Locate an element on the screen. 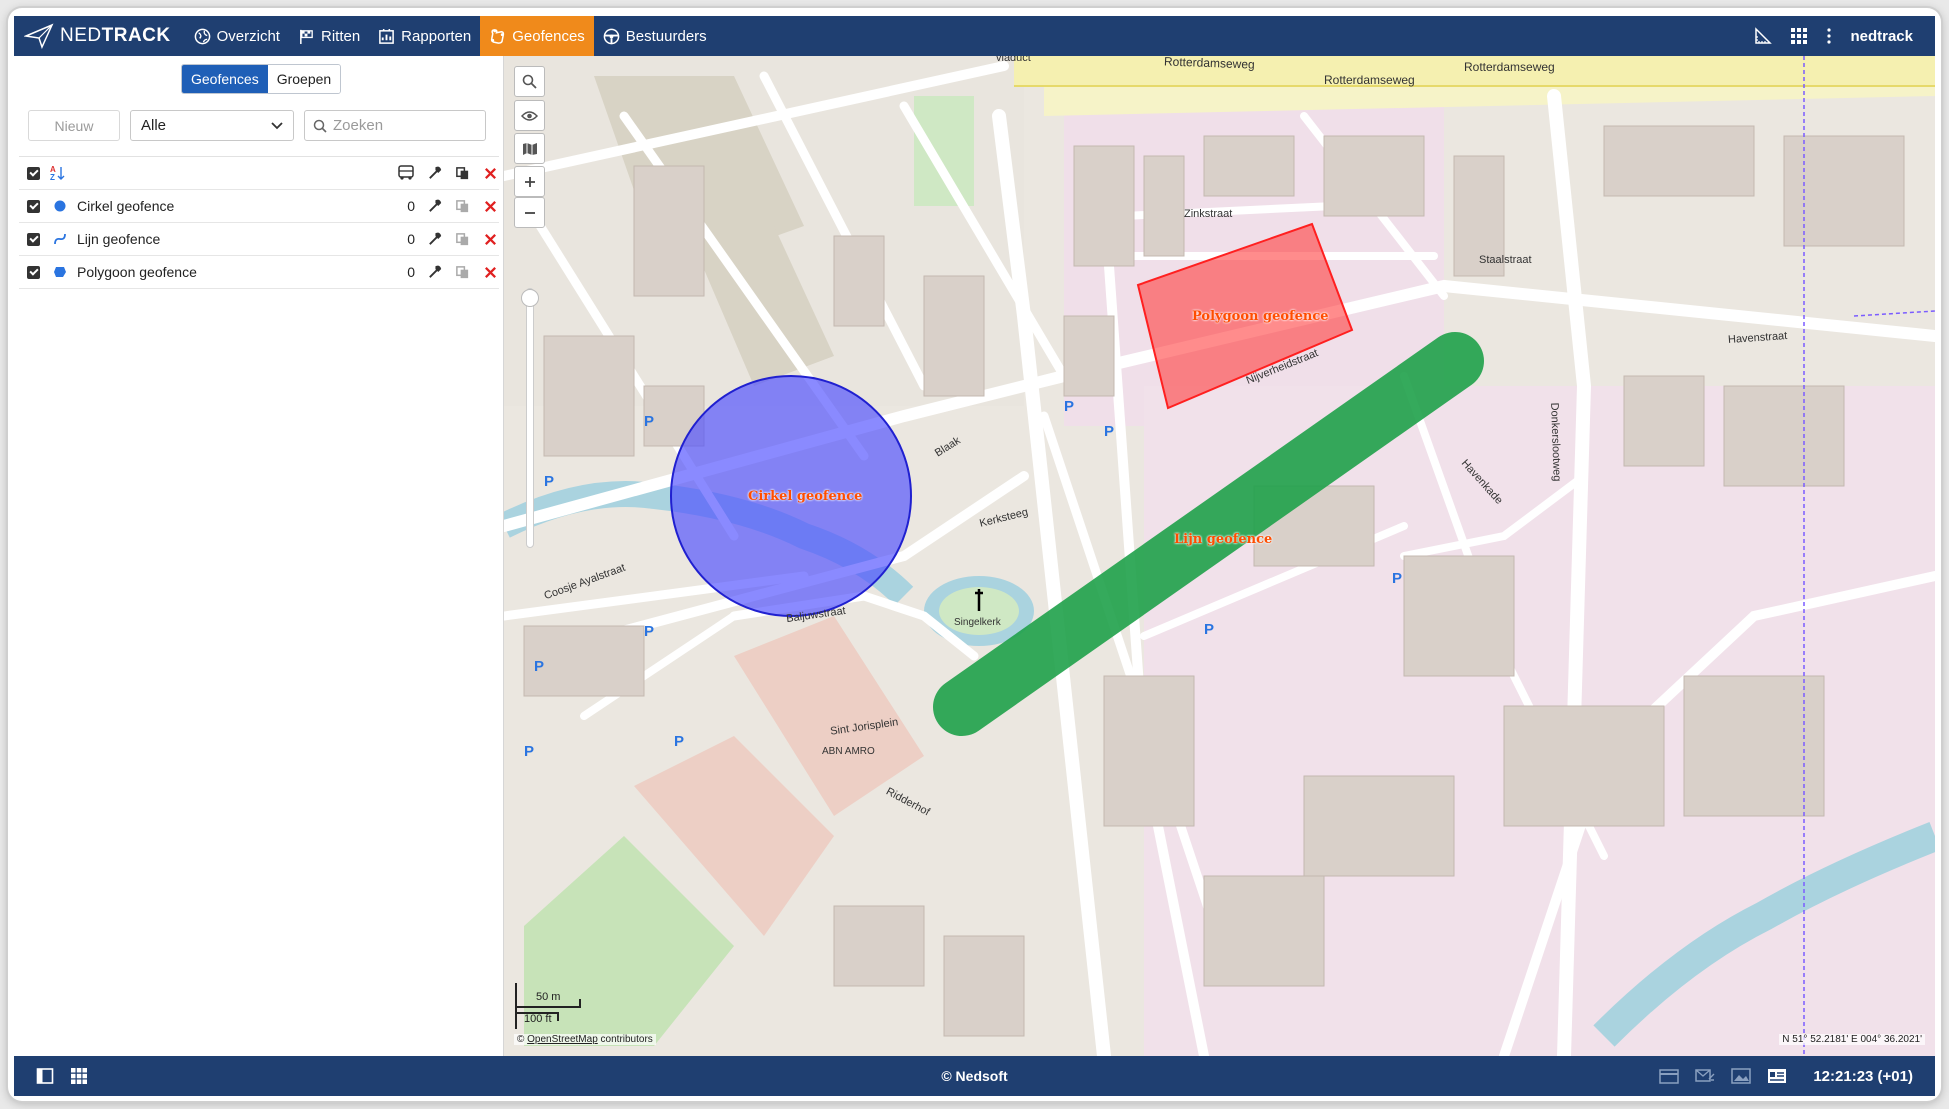 The image size is (1949, 1109). search-box is located at coordinates (395, 125).